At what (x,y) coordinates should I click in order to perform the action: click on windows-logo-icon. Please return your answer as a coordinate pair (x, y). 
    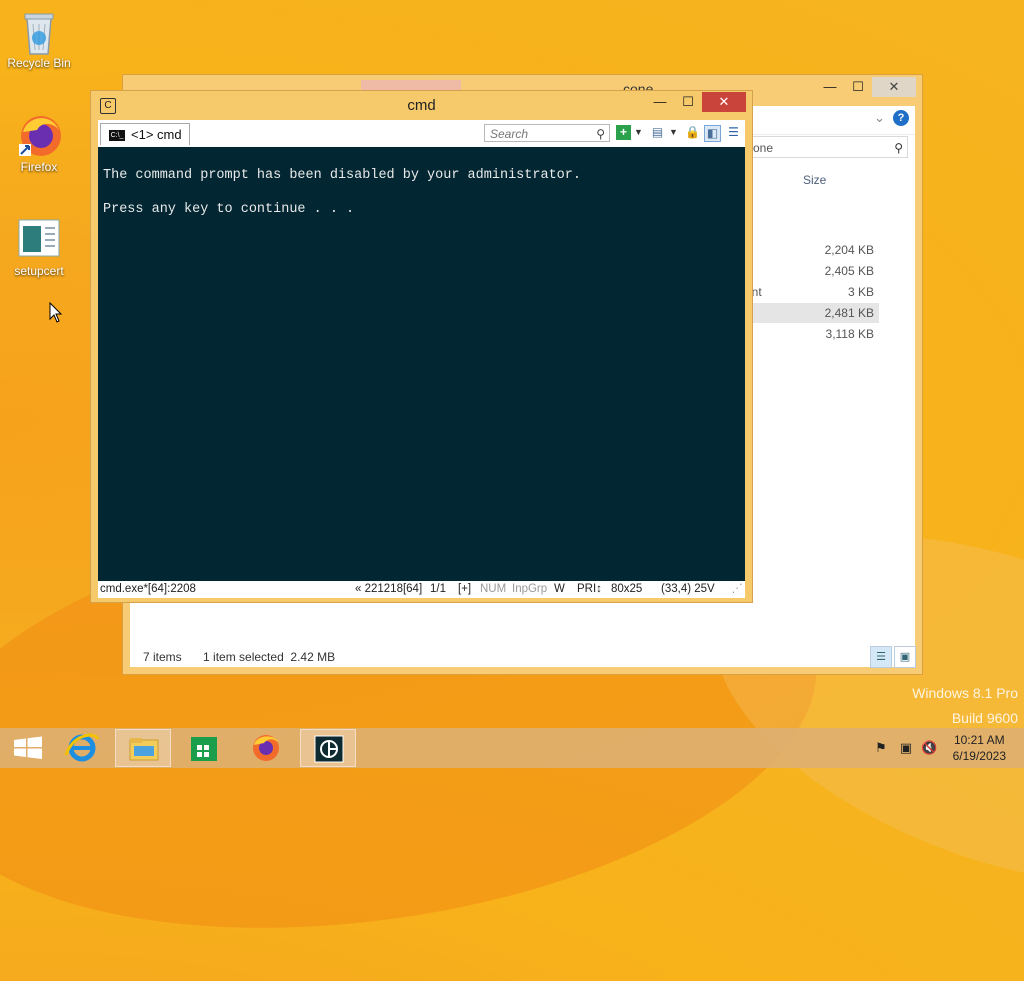
    Looking at the image, I should click on (28, 747).